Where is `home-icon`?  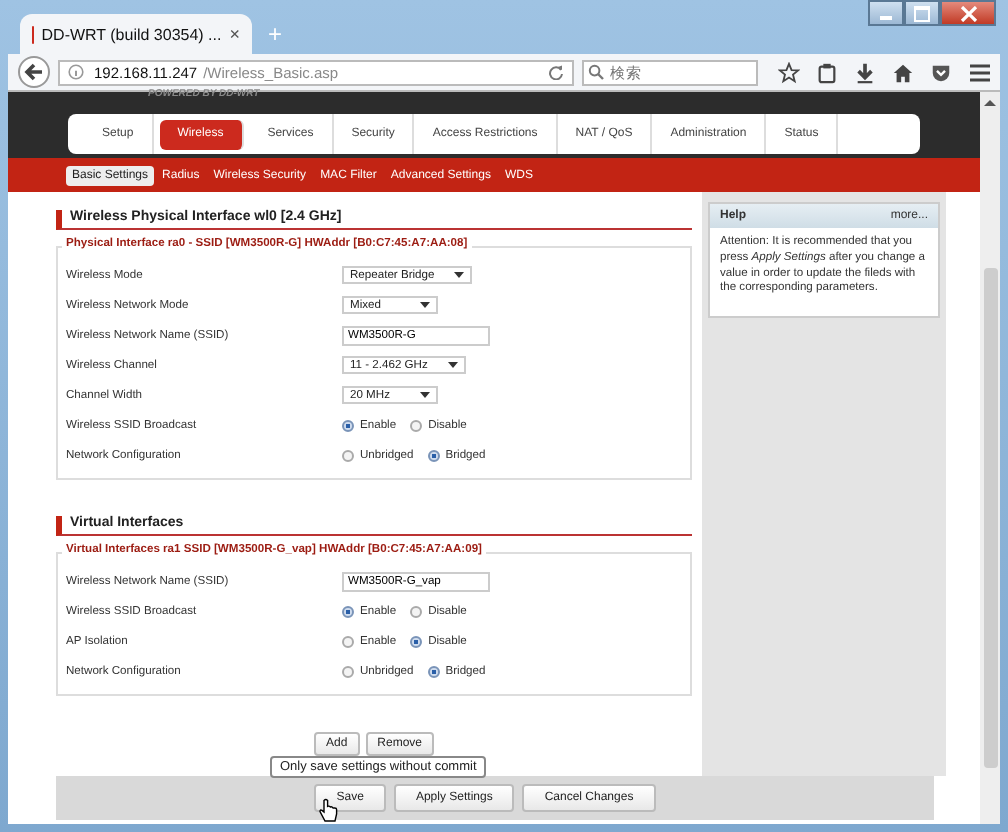
home-icon is located at coordinates (903, 72).